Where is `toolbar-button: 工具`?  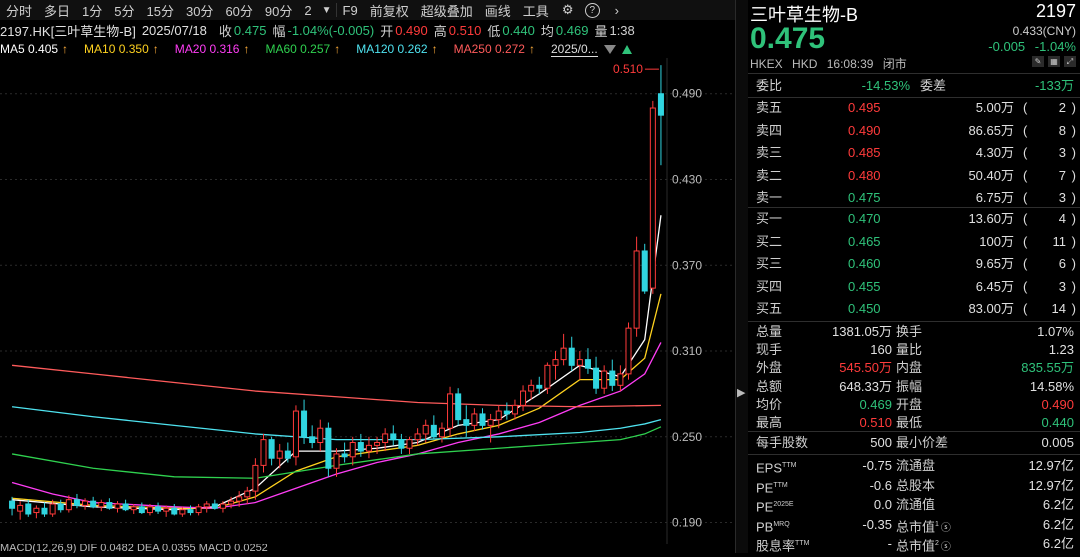
toolbar-button: 工具 is located at coordinates (536, 10).